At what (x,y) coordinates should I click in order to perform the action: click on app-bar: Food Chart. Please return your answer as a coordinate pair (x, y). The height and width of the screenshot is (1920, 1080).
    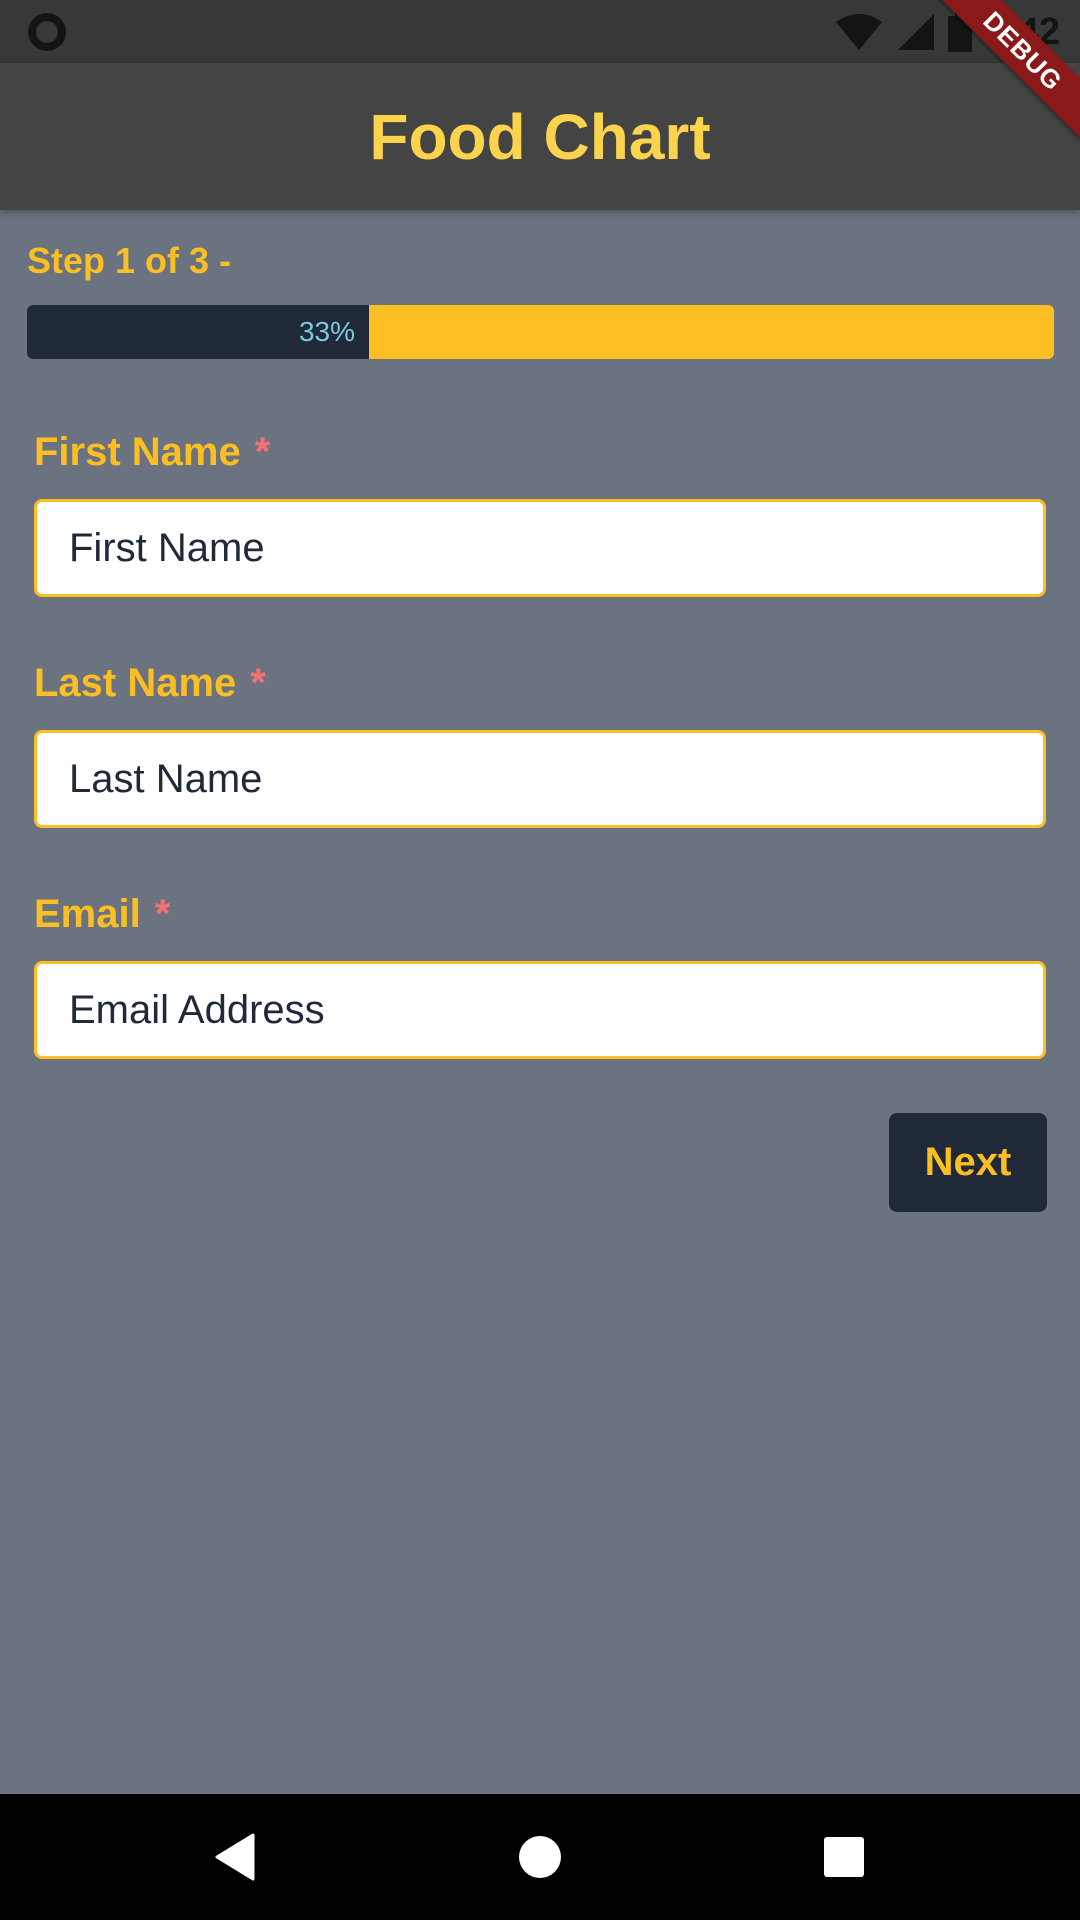
    Looking at the image, I should click on (540, 136).